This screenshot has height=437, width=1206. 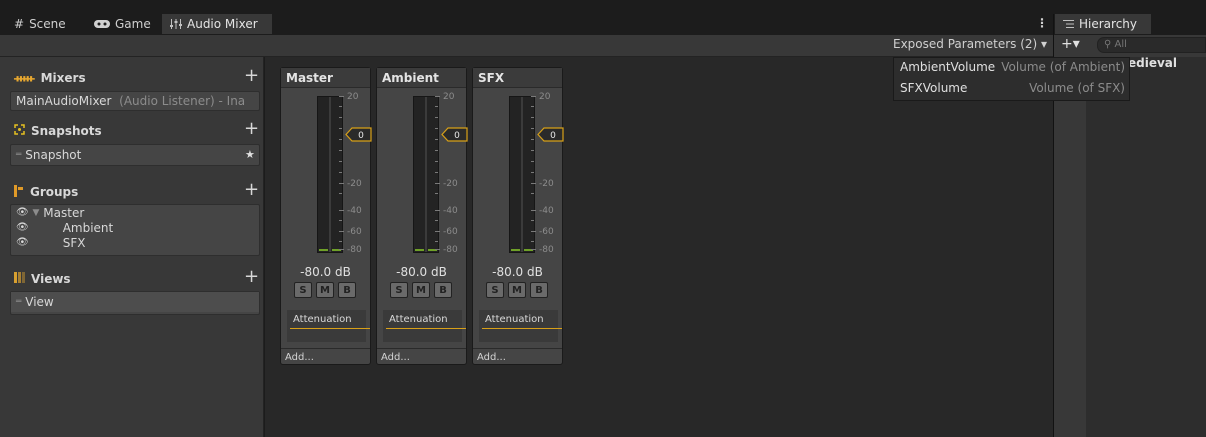 I want to click on view-item: ═ View, so click(x=135, y=302).